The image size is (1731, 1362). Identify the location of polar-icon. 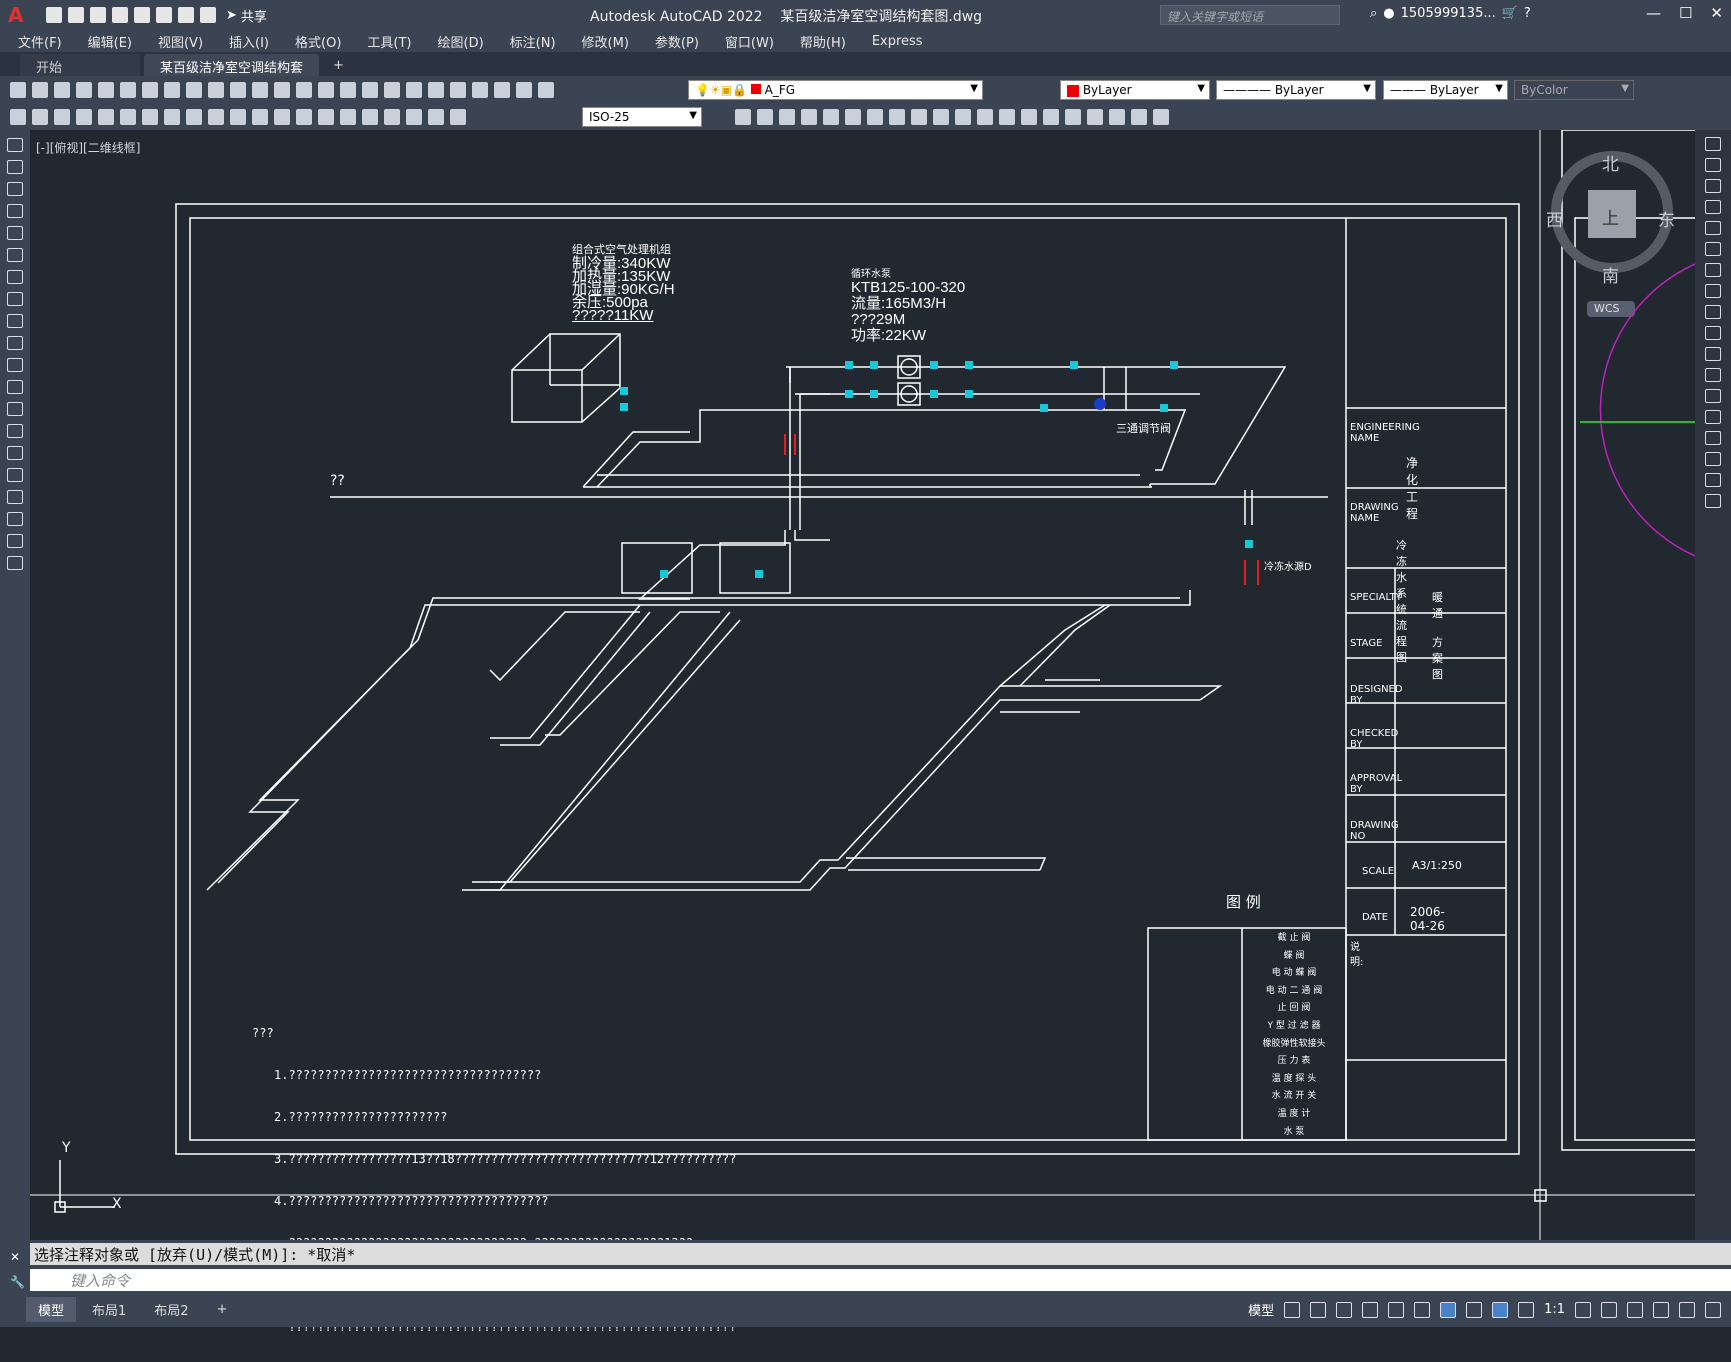
(1370, 1309).